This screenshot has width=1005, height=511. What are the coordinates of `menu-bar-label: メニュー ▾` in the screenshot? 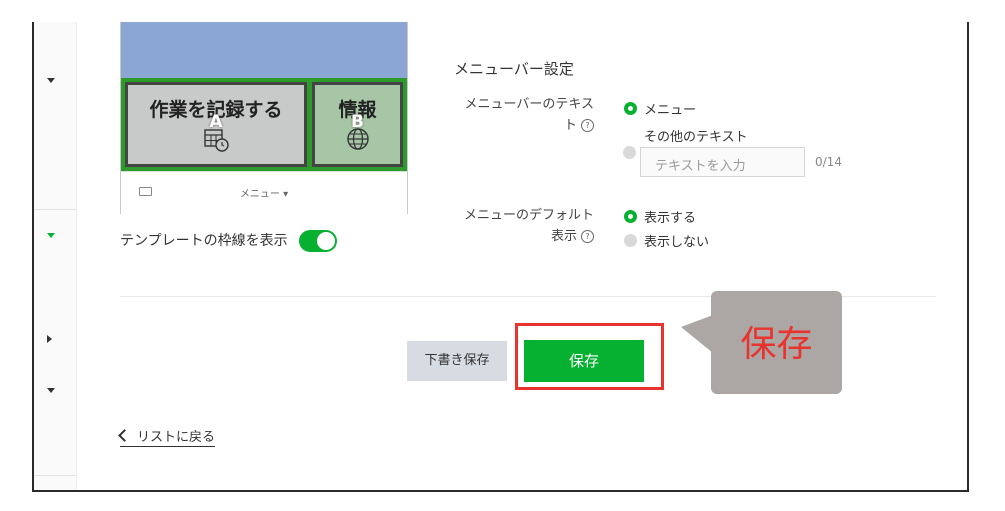 It's located at (264, 194).